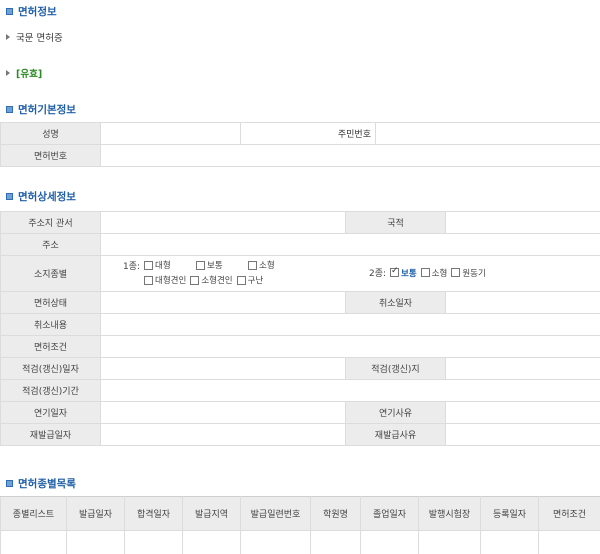 The image size is (600, 554). What do you see at coordinates (223, 412) in the screenshot?
I see `postpone-date-value` at bounding box center [223, 412].